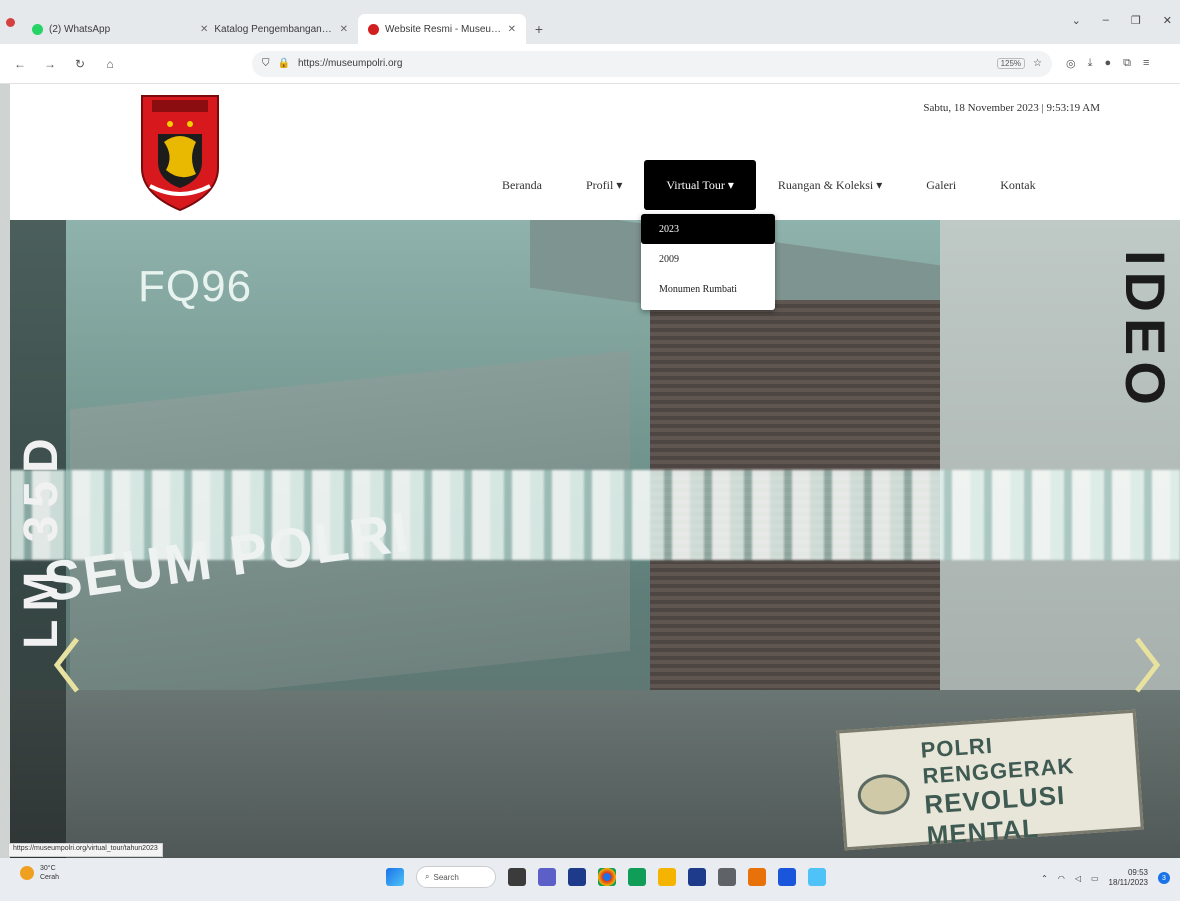 Image resolution: width=1180 pixels, height=901 pixels. What do you see at coordinates (787, 877) in the screenshot?
I see `word-icon` at bounding box center [787, 877].